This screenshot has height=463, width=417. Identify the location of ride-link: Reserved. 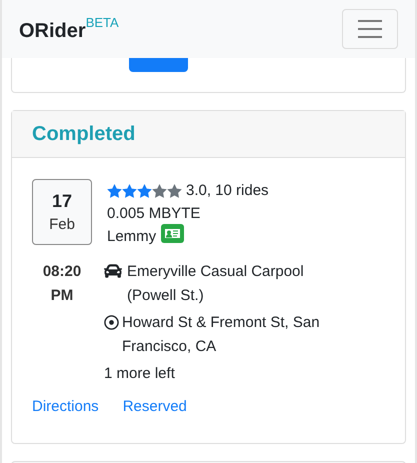
(154, 407).